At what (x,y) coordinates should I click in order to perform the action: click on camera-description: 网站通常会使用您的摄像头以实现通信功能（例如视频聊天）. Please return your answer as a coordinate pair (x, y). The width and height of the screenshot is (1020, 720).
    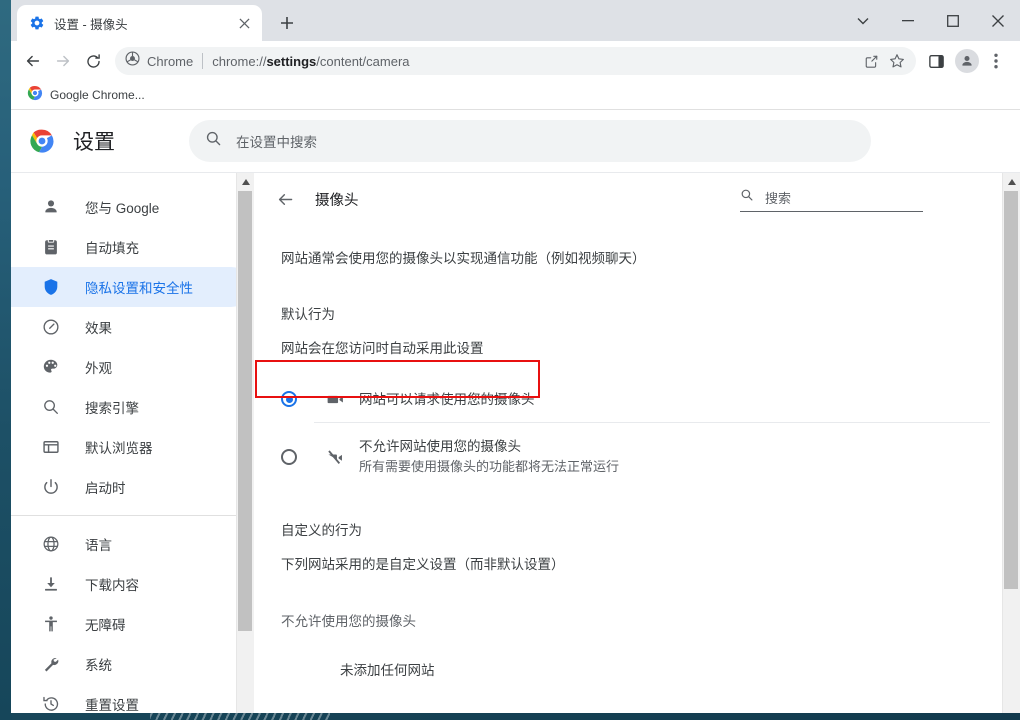
    Looking at the image, I should click on (463, 258).